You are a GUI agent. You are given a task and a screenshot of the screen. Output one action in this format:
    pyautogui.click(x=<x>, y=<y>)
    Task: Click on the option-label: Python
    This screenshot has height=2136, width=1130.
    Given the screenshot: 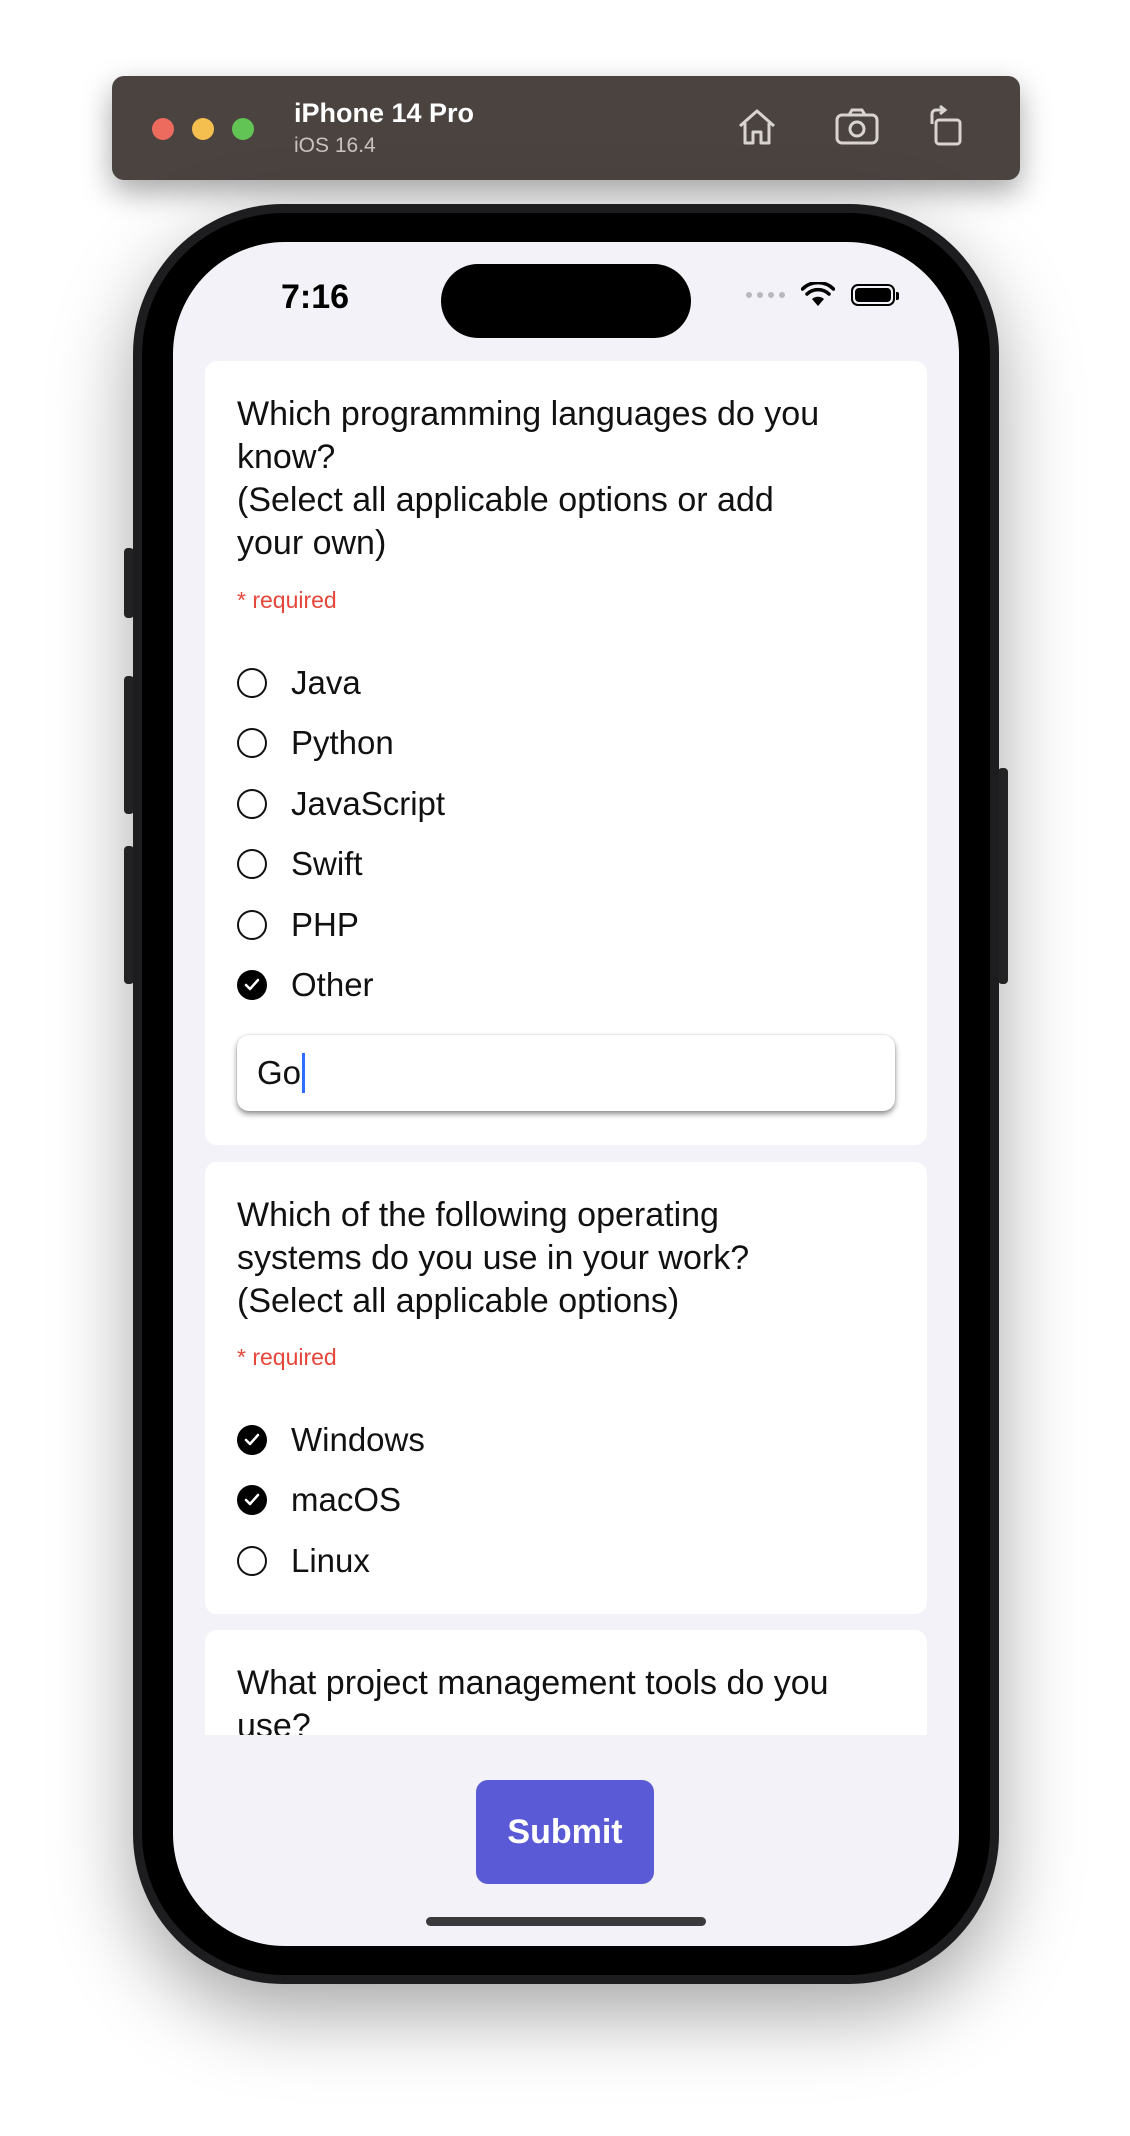 What is the action you would take?
    pyautogui.click(x=342, y=742)
    